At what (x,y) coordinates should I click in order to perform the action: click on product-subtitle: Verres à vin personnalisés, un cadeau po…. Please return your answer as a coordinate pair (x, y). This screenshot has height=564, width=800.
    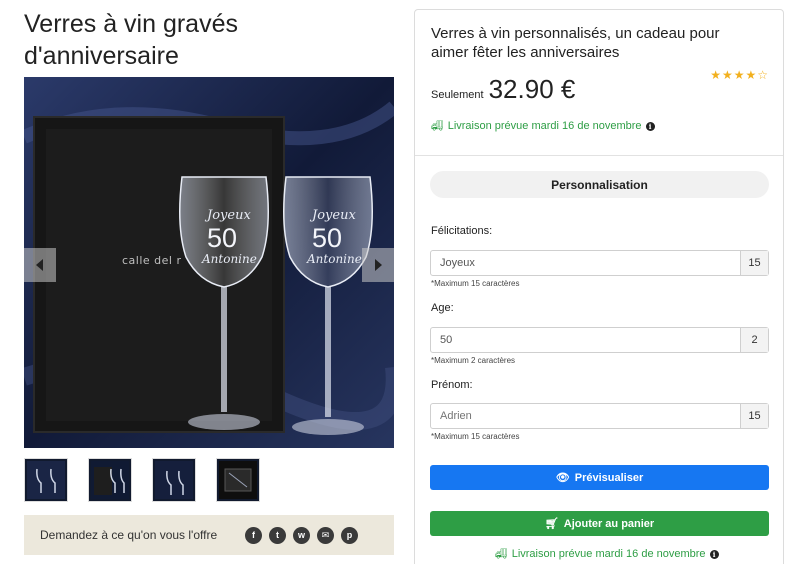
    Looking at the image, I should click on (575, 43).